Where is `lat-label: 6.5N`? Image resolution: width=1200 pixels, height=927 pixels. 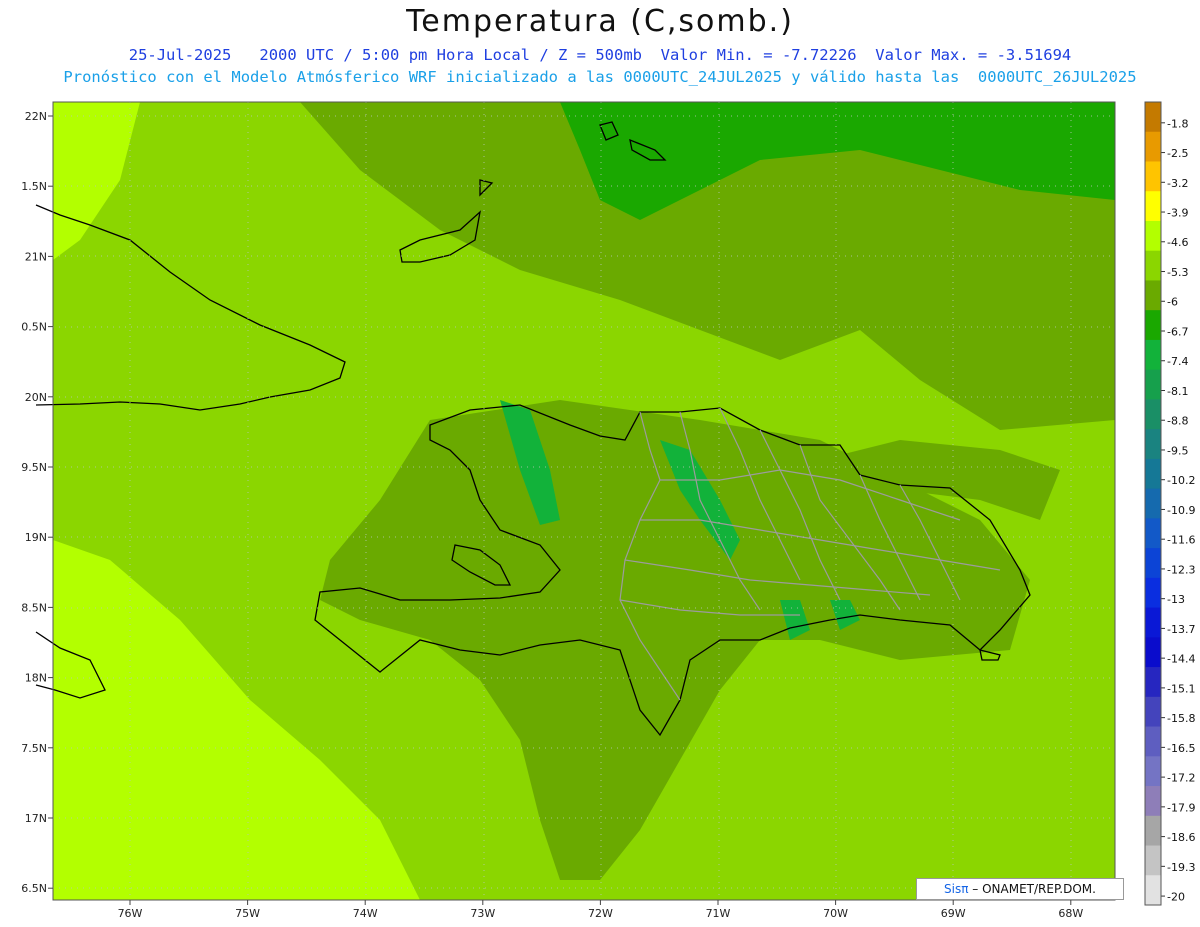
lat-label: 6.5N is located at coordinates (34, 888).